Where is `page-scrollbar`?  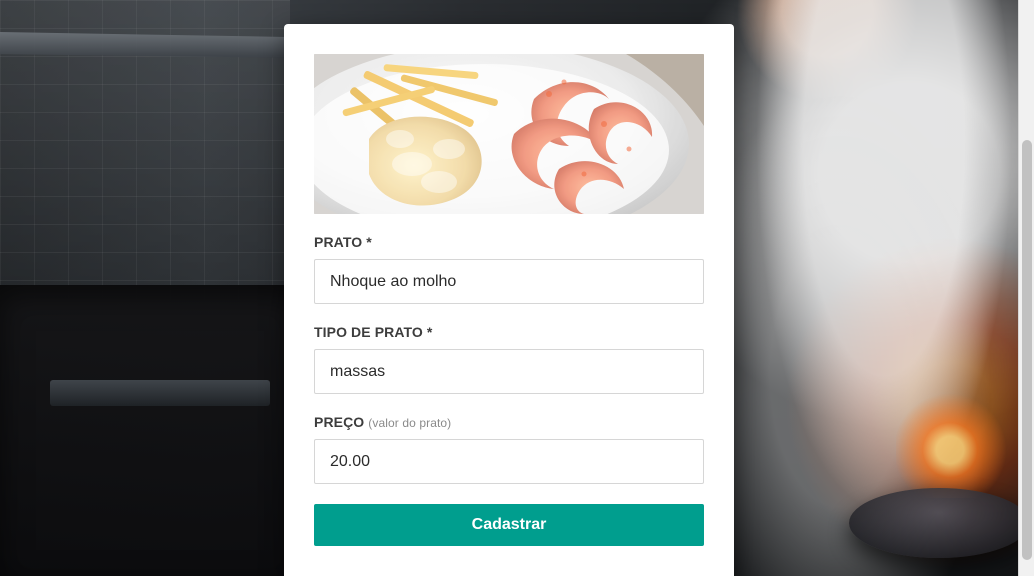
page-scrollbar is located at coordinates (1026, 288).